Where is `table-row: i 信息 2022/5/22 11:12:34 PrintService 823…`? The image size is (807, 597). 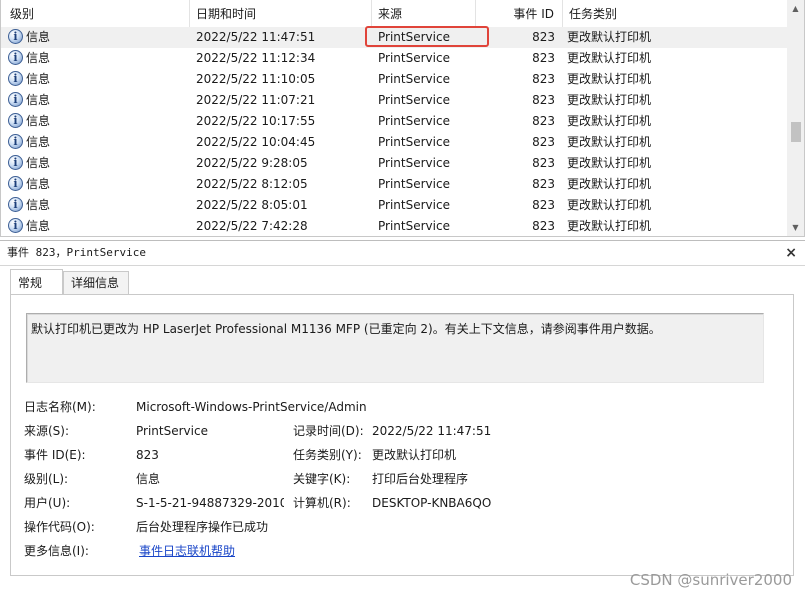 table-row: i 信息 2022/5/22 11:12:34 PrintService 823… is located at coordinates (394, 58).